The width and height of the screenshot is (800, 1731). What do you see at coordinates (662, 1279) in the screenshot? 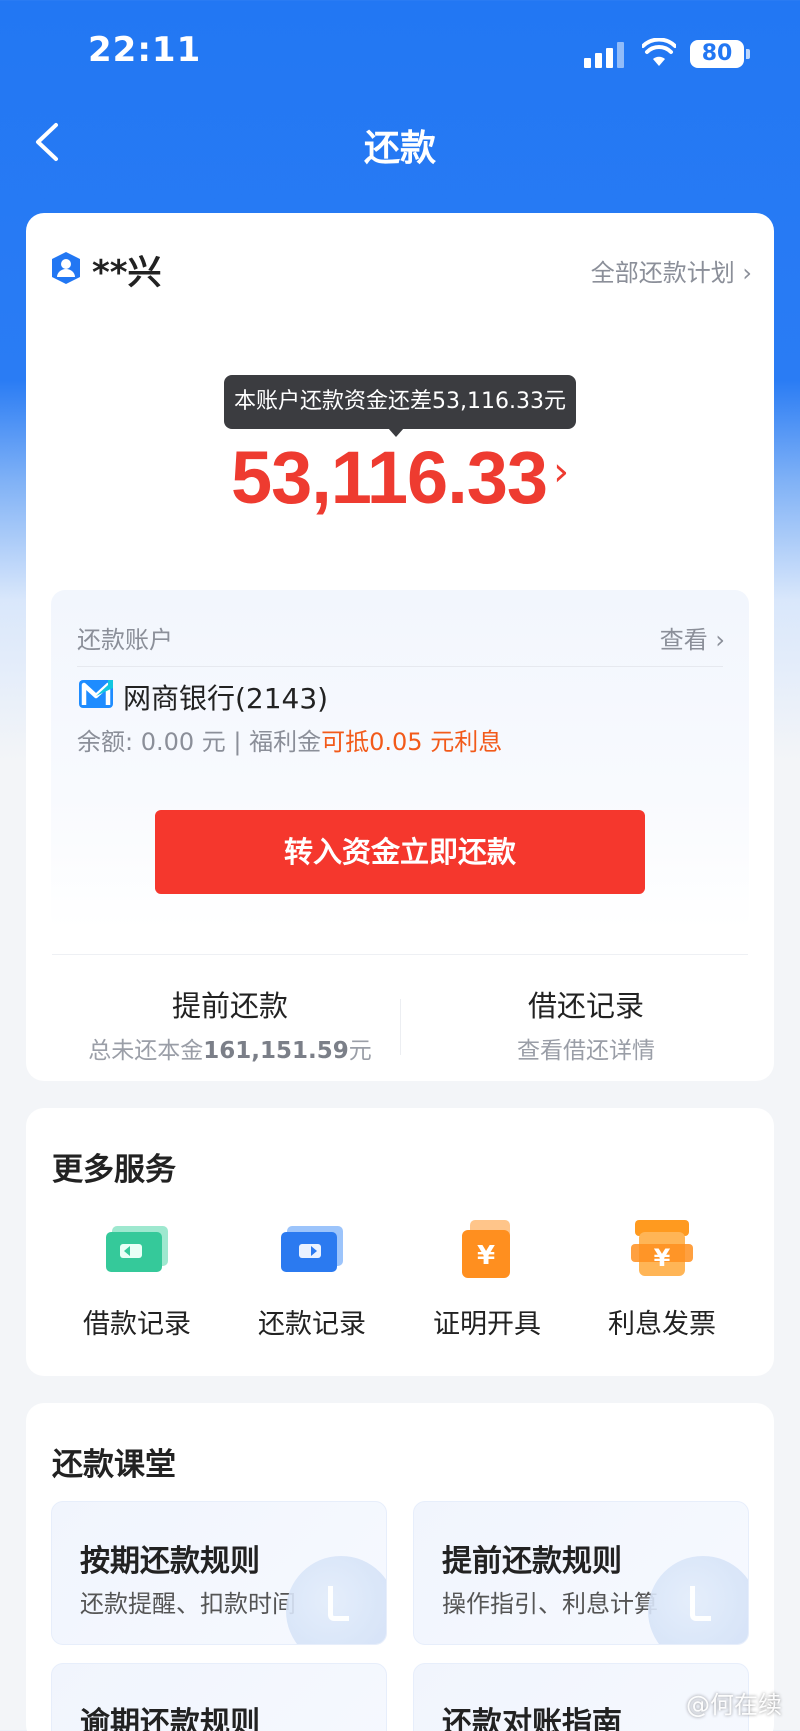
I see `service-invoice: ¥ 利息发票` at bounding box center [662, 1279].